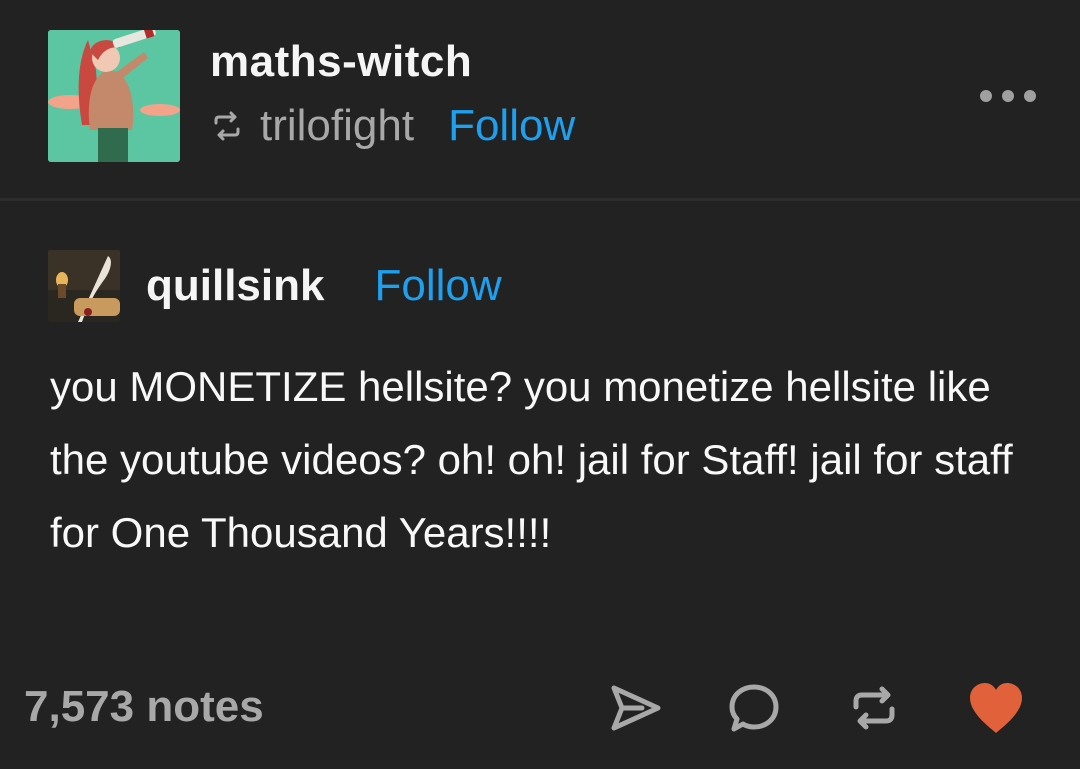  I want to click on share-icon, so click(636, 708).